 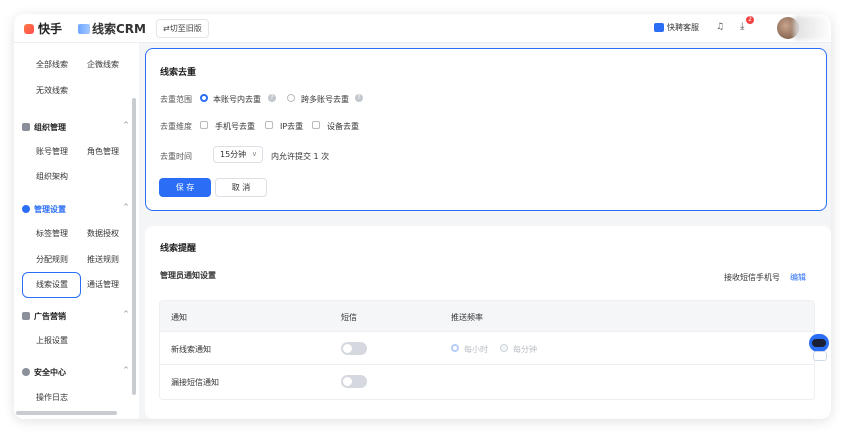 I want to click on dedup-dimension-label: 去重维度, so click(x=176, y=126).